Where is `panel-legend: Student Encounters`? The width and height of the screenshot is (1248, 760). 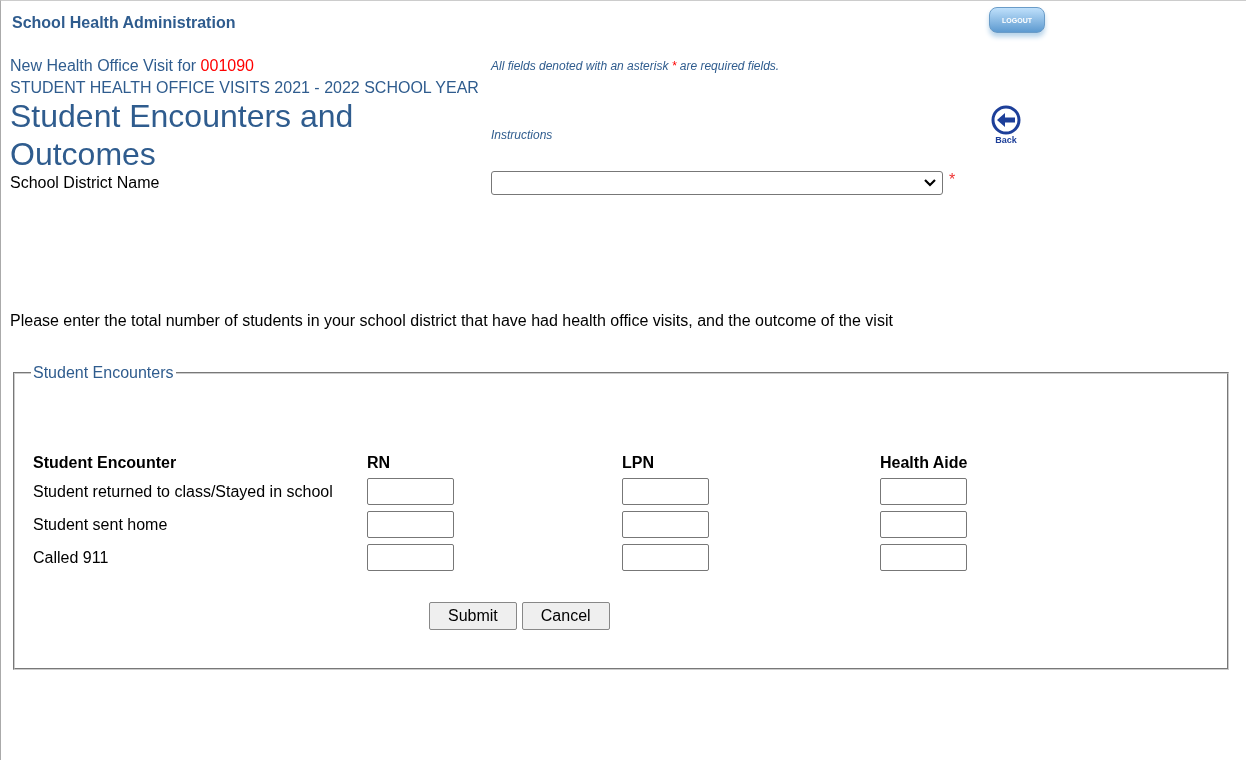 panel-legend: Student Encounters is located at coordinates (103, 373).